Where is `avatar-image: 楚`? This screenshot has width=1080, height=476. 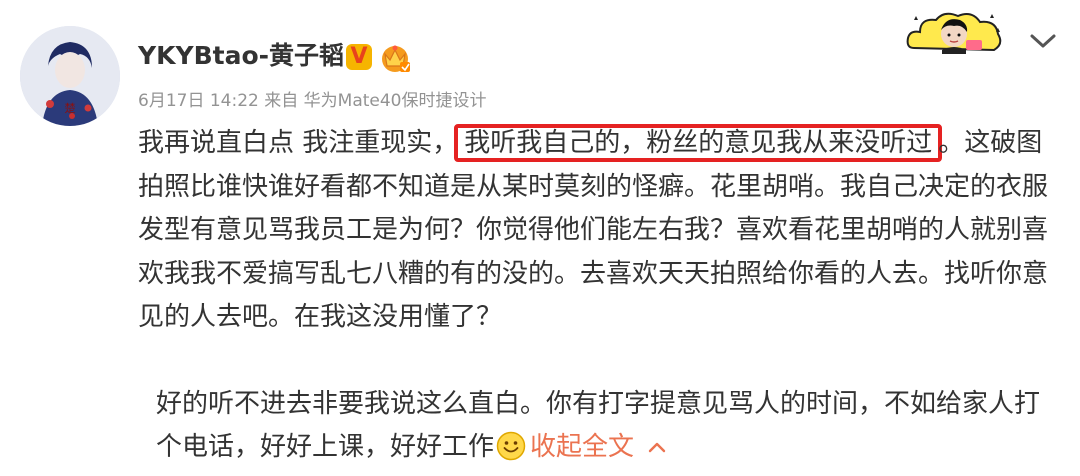
avatar-image: 楚 is located at coordinates (70, 76).